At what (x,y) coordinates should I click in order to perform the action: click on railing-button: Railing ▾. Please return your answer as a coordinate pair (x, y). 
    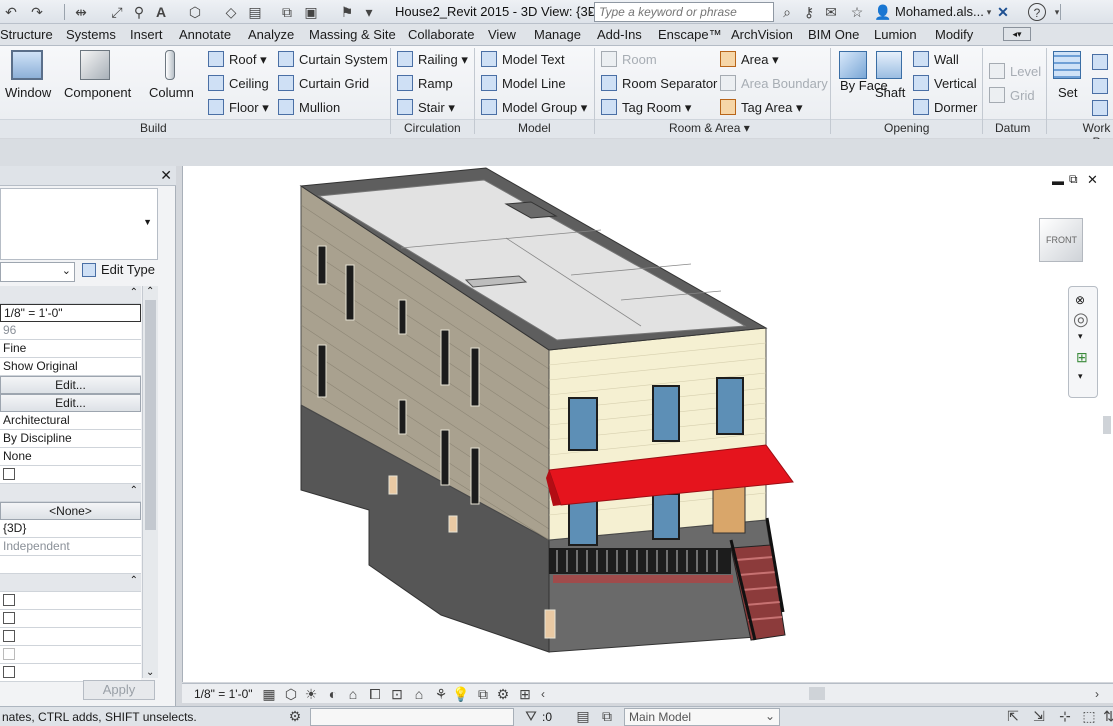
    Looking at the image, I should click on (432, 59).